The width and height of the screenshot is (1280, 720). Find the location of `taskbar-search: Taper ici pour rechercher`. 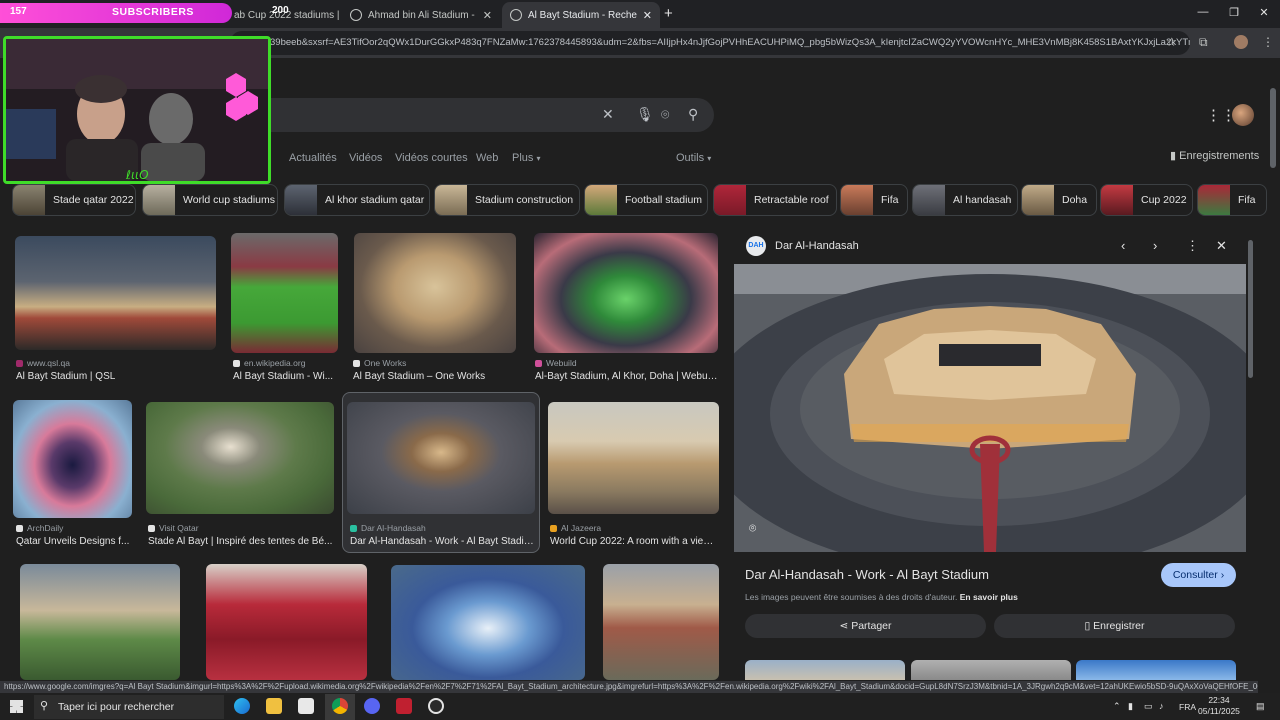

taskbar-search: Taper ici pour rechercher is located at coordinates (129, 707).